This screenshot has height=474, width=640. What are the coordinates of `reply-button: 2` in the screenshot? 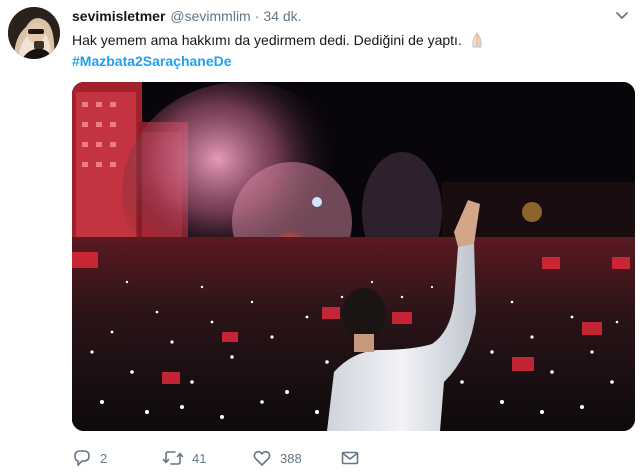 It's located at (89, 458).